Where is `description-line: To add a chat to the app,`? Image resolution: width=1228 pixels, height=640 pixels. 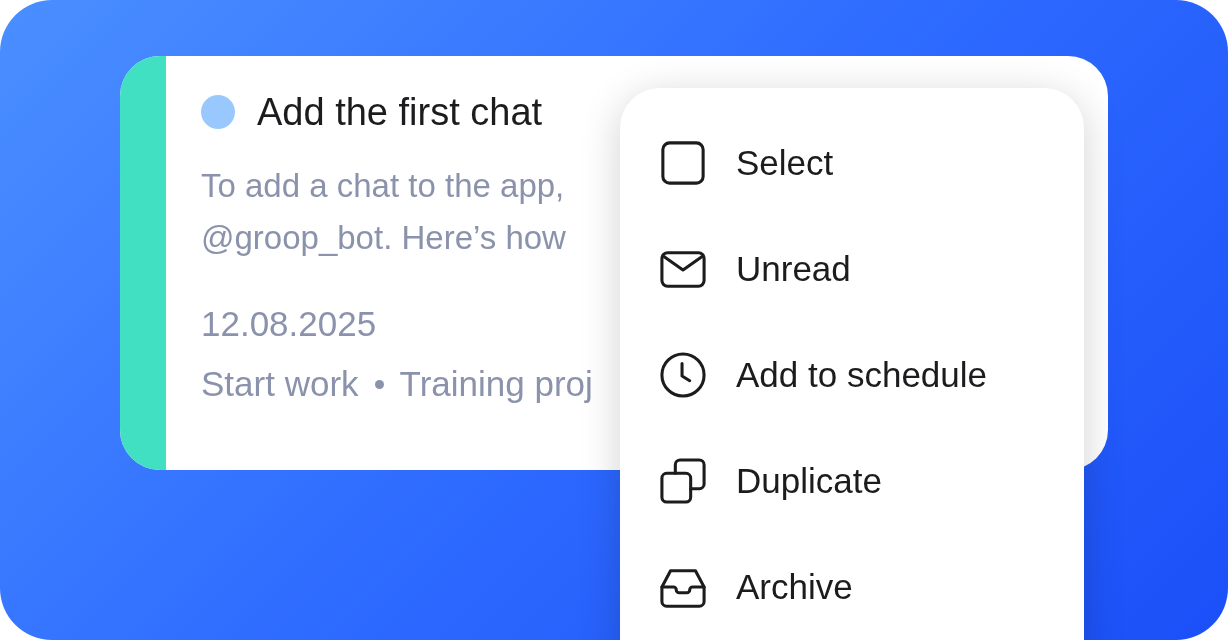 description-line: To add a chat to the app, is located at coordinates (383, 186).